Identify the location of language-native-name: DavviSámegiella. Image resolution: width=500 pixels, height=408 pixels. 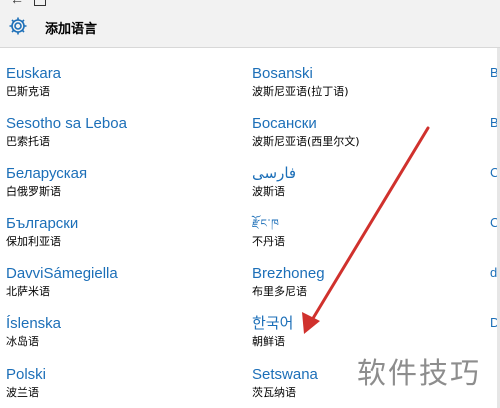
(62, 273).